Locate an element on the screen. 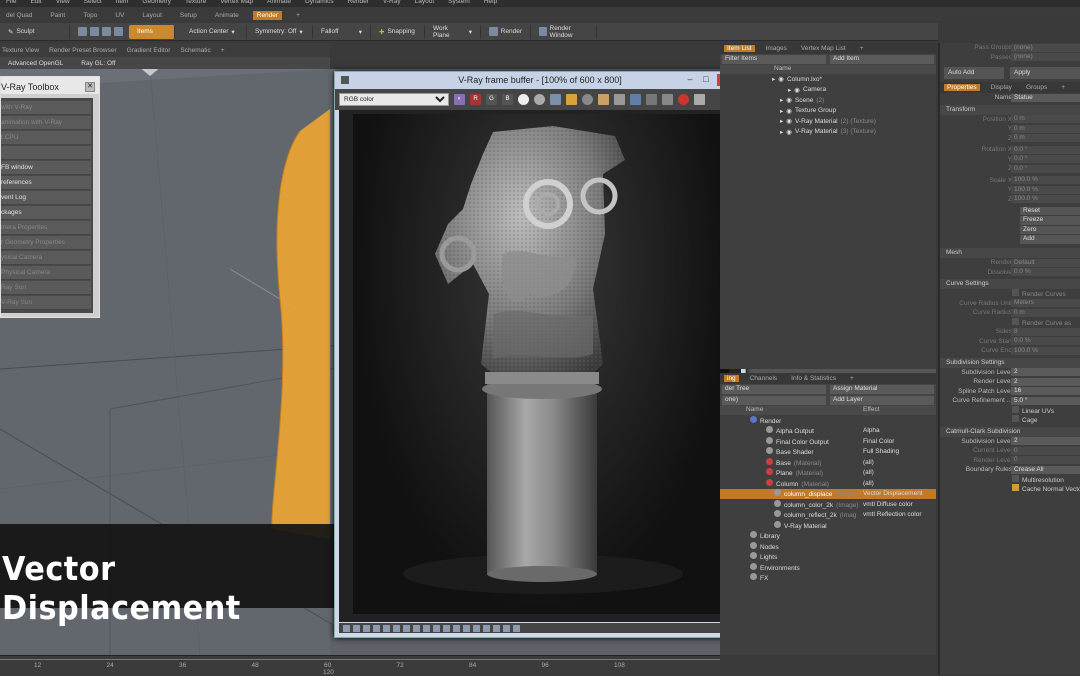 Image resolution: width=1080 pixels, height=676 pixels. render-curve-as-checkbox: Render Curve as is located at coordinates (1041, 322).